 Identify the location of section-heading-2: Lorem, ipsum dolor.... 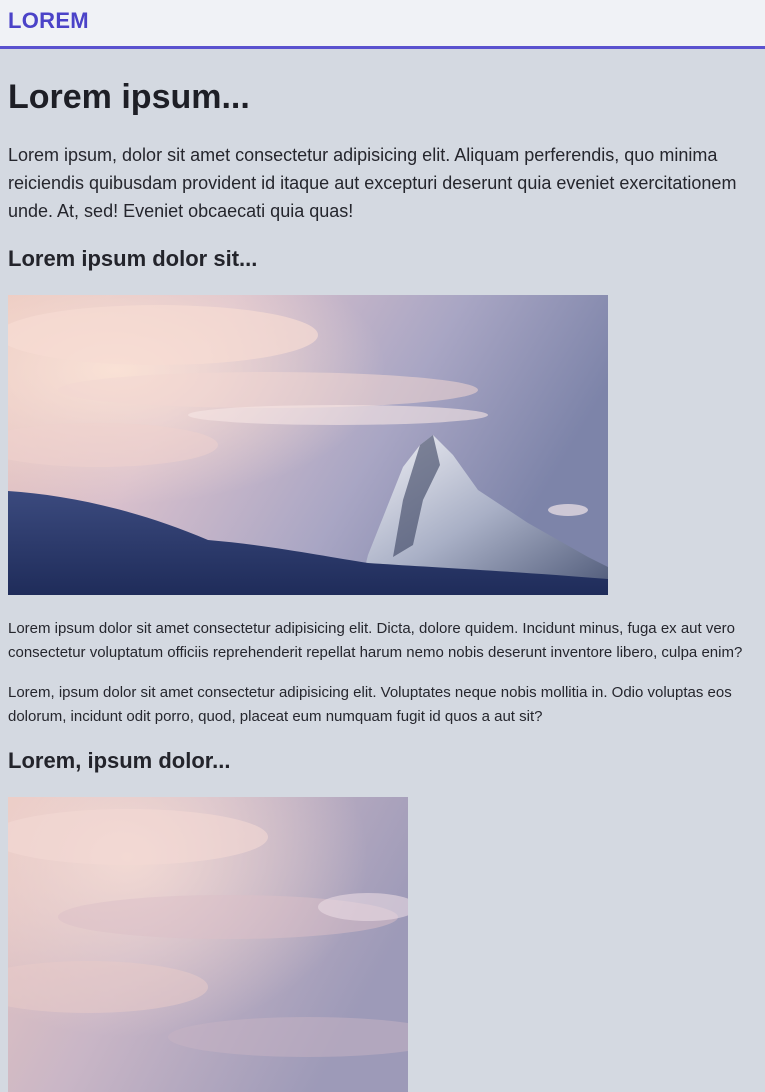
(119, 760).